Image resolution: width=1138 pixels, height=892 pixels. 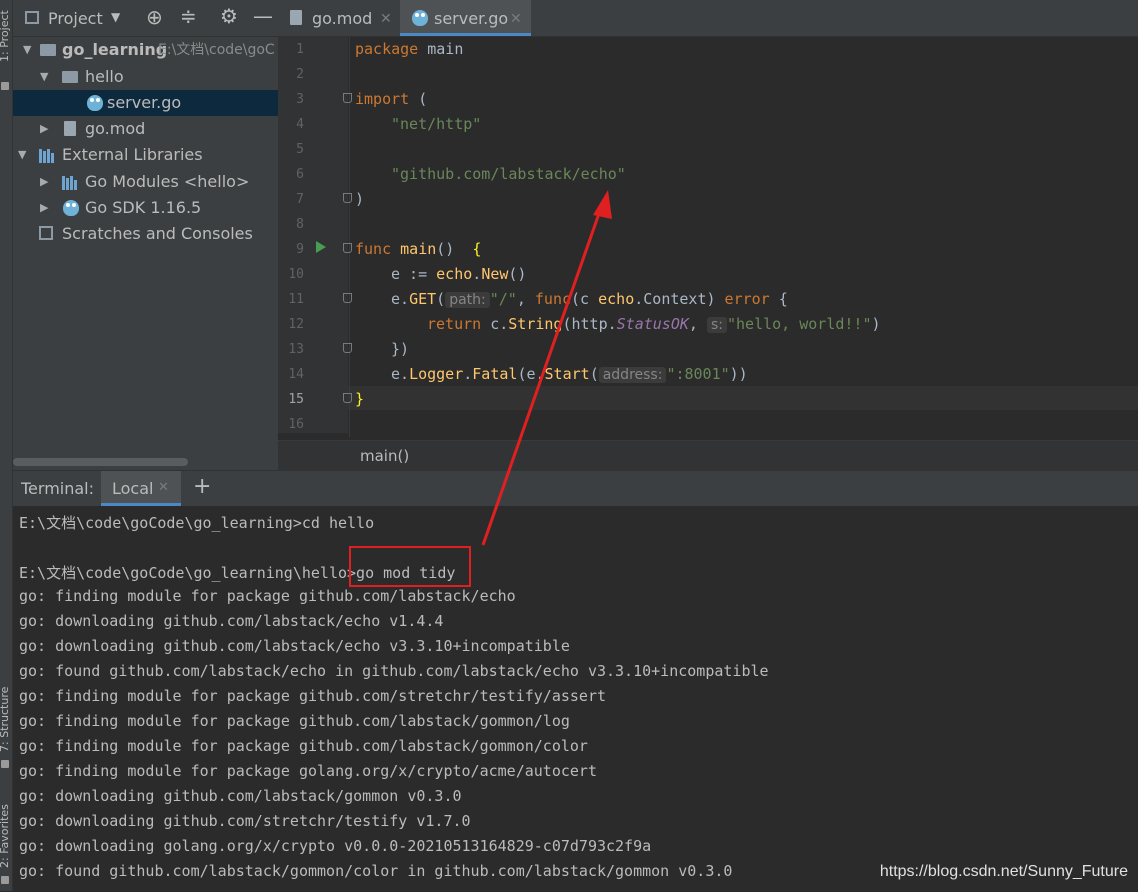 I want to click on code-line-7: ), so click(x=359, y=199).